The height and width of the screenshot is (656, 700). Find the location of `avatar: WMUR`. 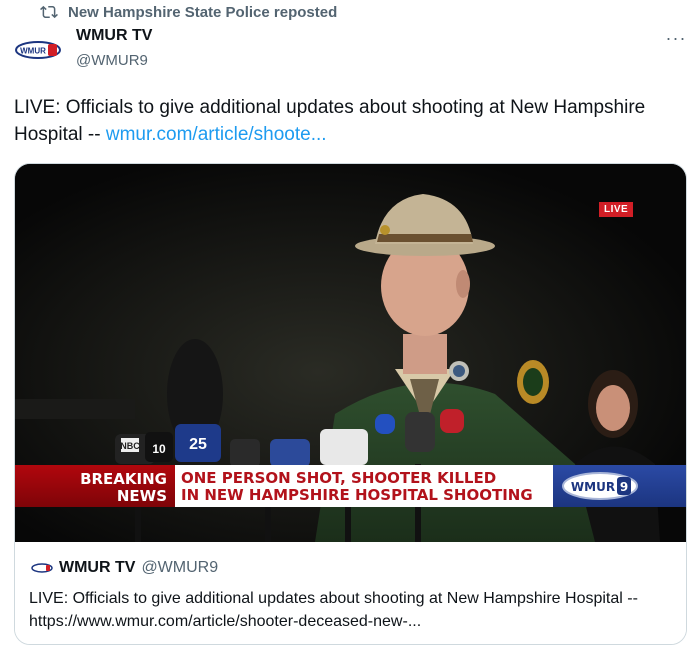

avatar: WMUR is located at coordinates (38, 50).